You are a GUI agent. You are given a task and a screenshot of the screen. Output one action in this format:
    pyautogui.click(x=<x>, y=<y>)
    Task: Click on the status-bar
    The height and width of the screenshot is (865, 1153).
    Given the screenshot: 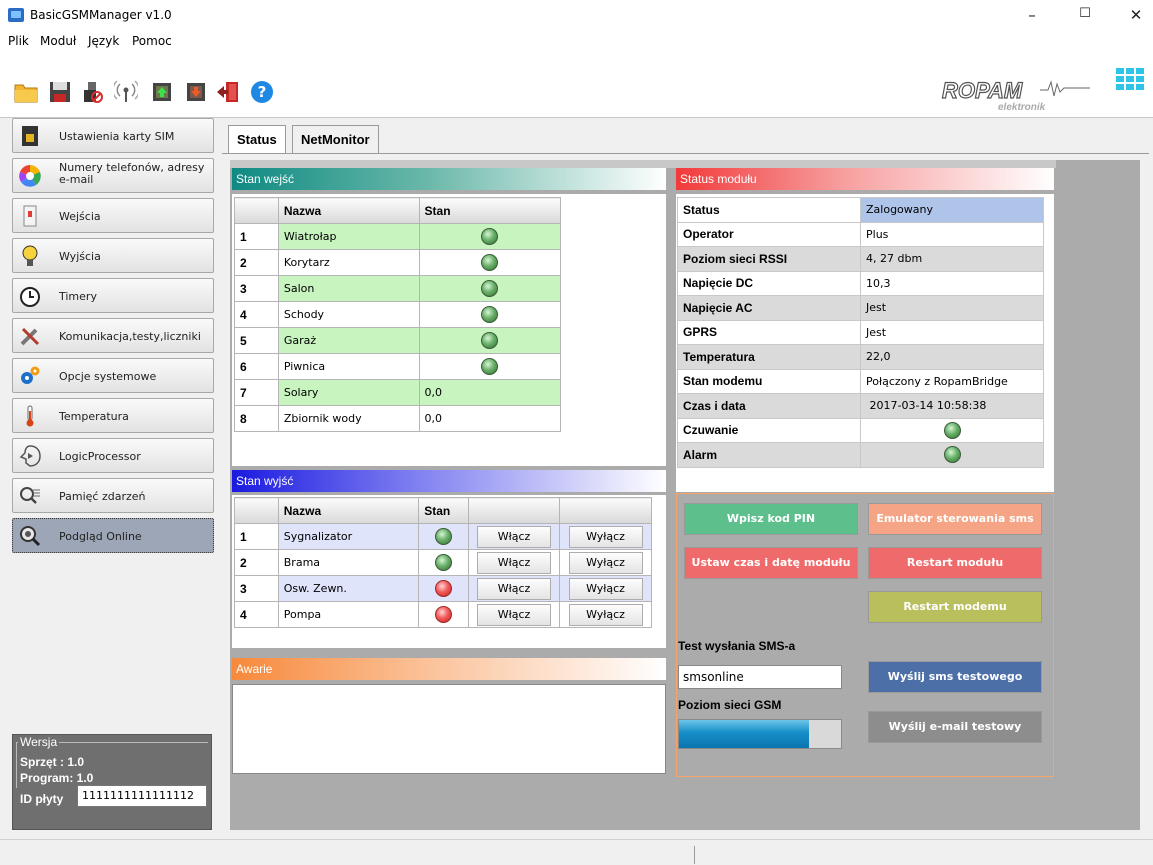 What is the action you would take?
    pyautogui.click(x=576, y=852)
    